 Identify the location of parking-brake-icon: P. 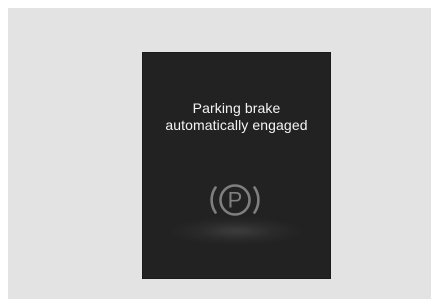
(235, 200).